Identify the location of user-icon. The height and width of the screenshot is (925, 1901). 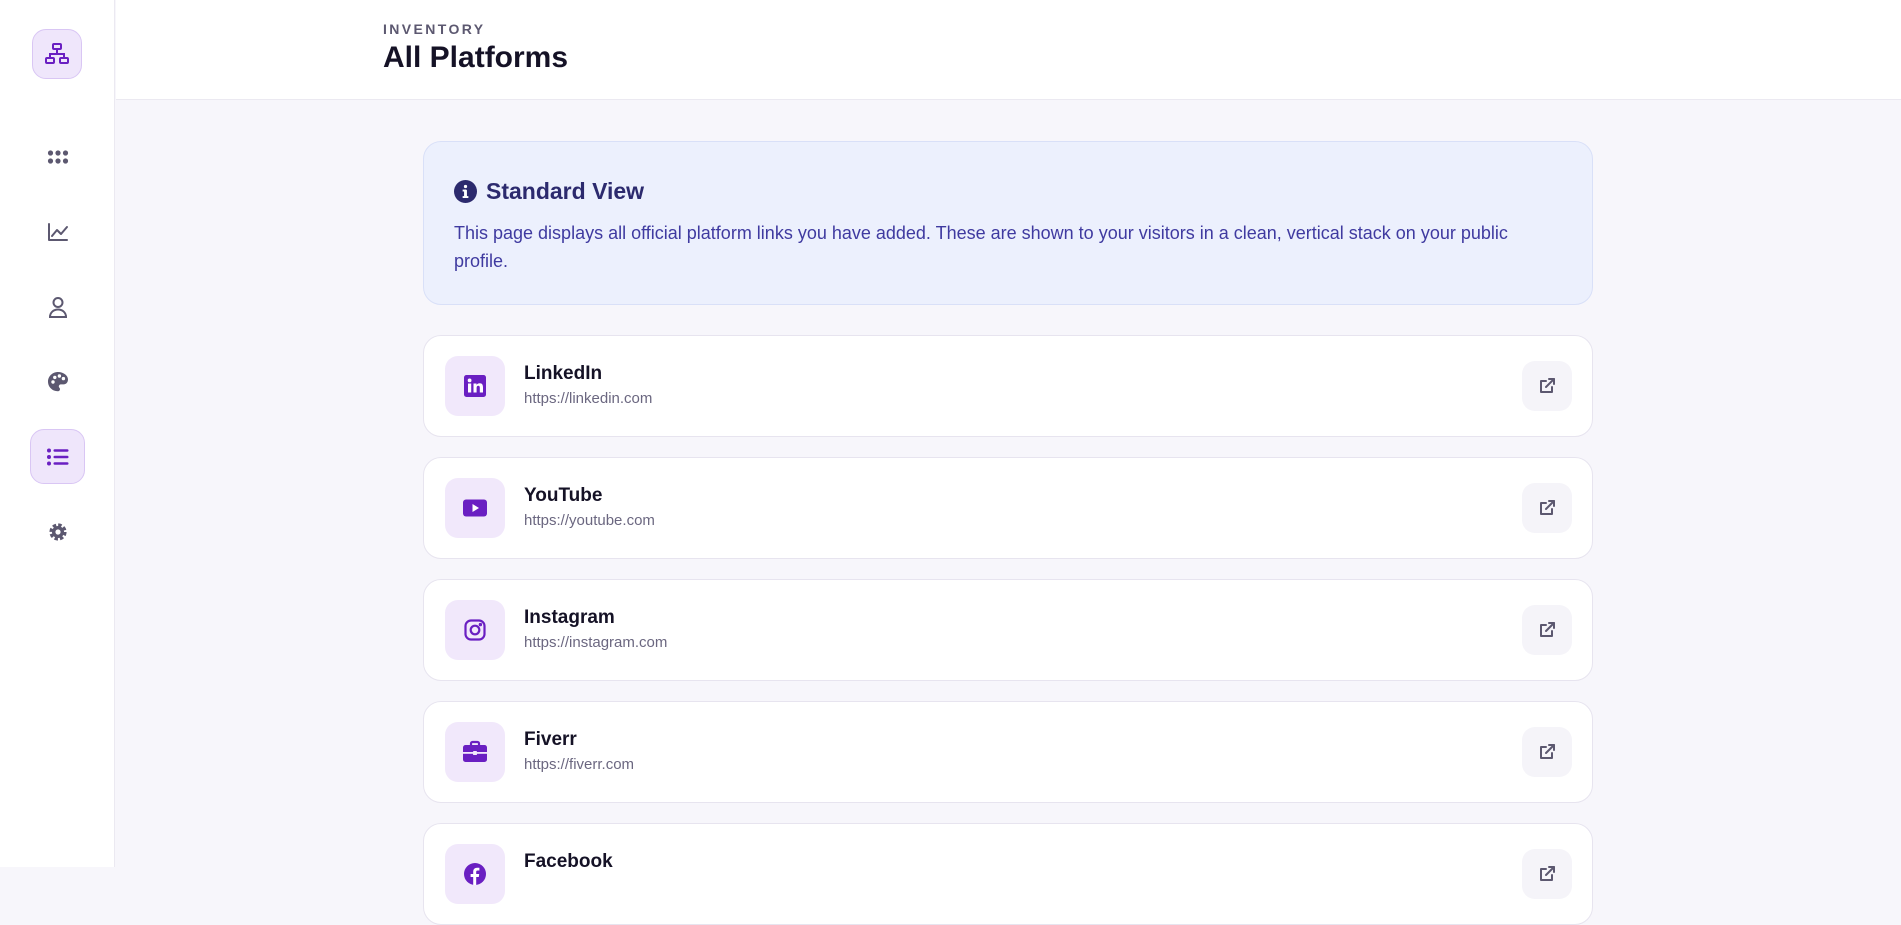
(57, 307).